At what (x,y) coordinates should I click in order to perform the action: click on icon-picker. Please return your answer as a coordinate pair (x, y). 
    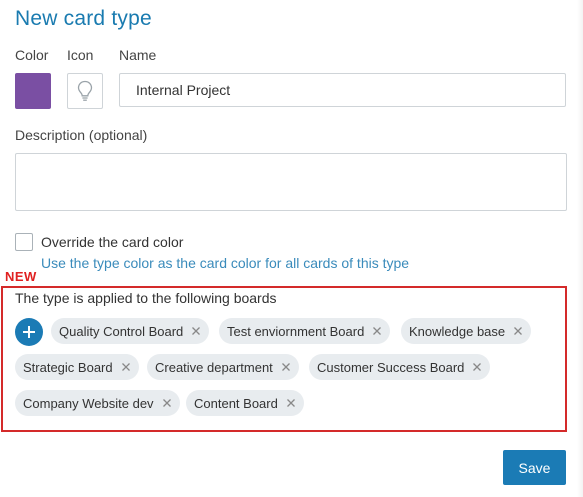
    Looking at the image, I should click on (85, 91).